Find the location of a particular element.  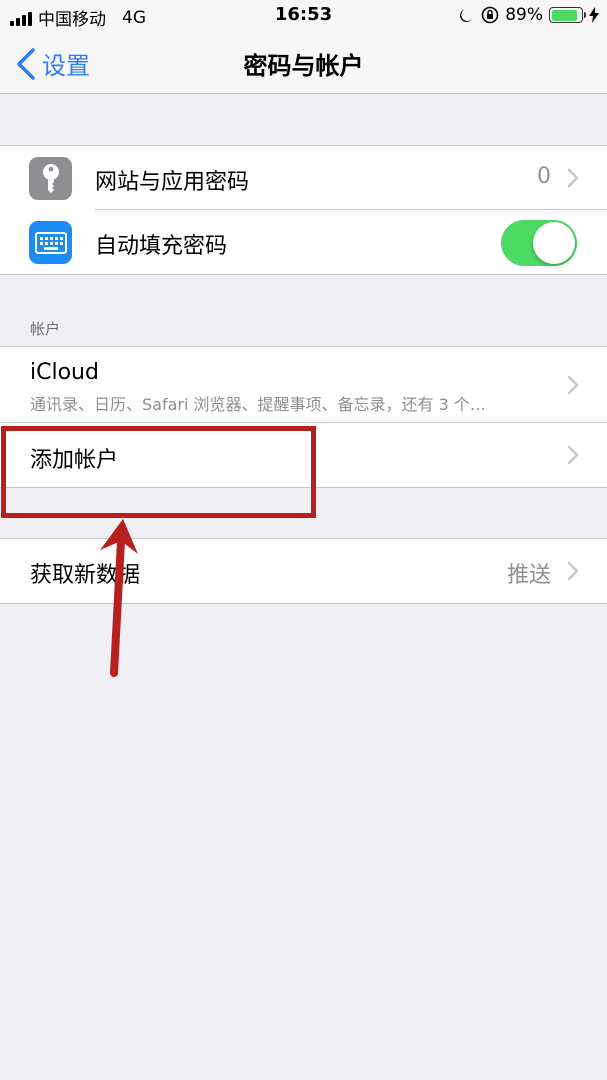

autofill-toggle is located at coordinates (539, 243).